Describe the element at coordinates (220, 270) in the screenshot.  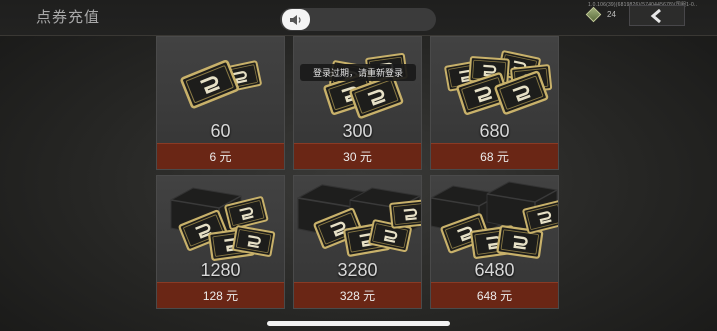
I see `package-amount: 1280` at that location.